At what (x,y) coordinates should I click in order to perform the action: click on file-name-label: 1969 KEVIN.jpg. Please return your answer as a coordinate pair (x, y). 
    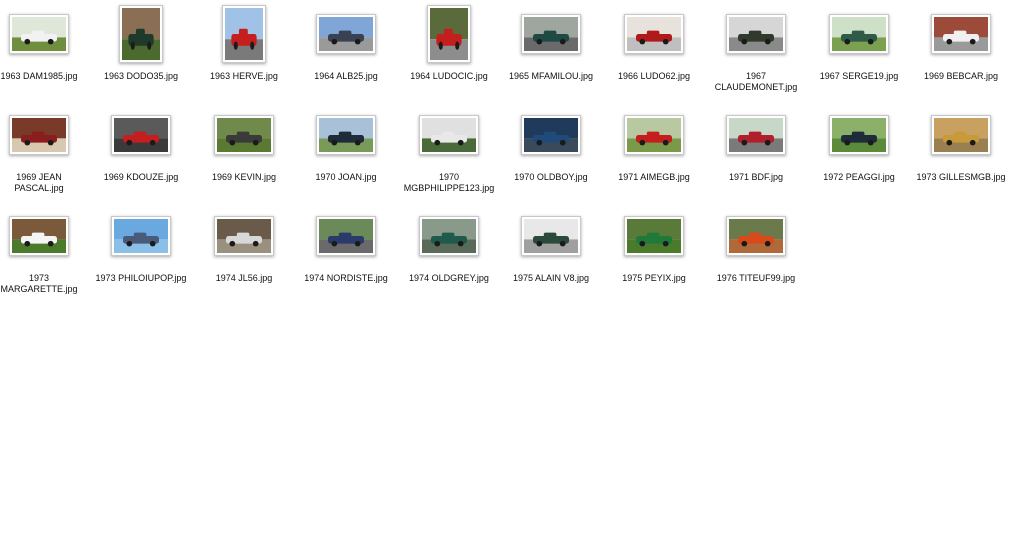
    Looking at the image, I should click on (244, 177).